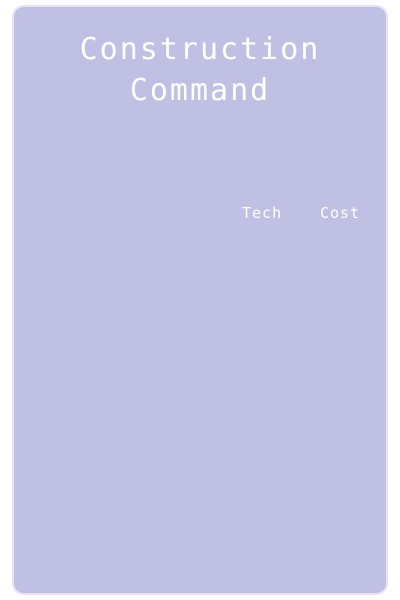 This screenshot has width=400, height=600. I want to click on tech-column-header: Tech, so click(262, 213).